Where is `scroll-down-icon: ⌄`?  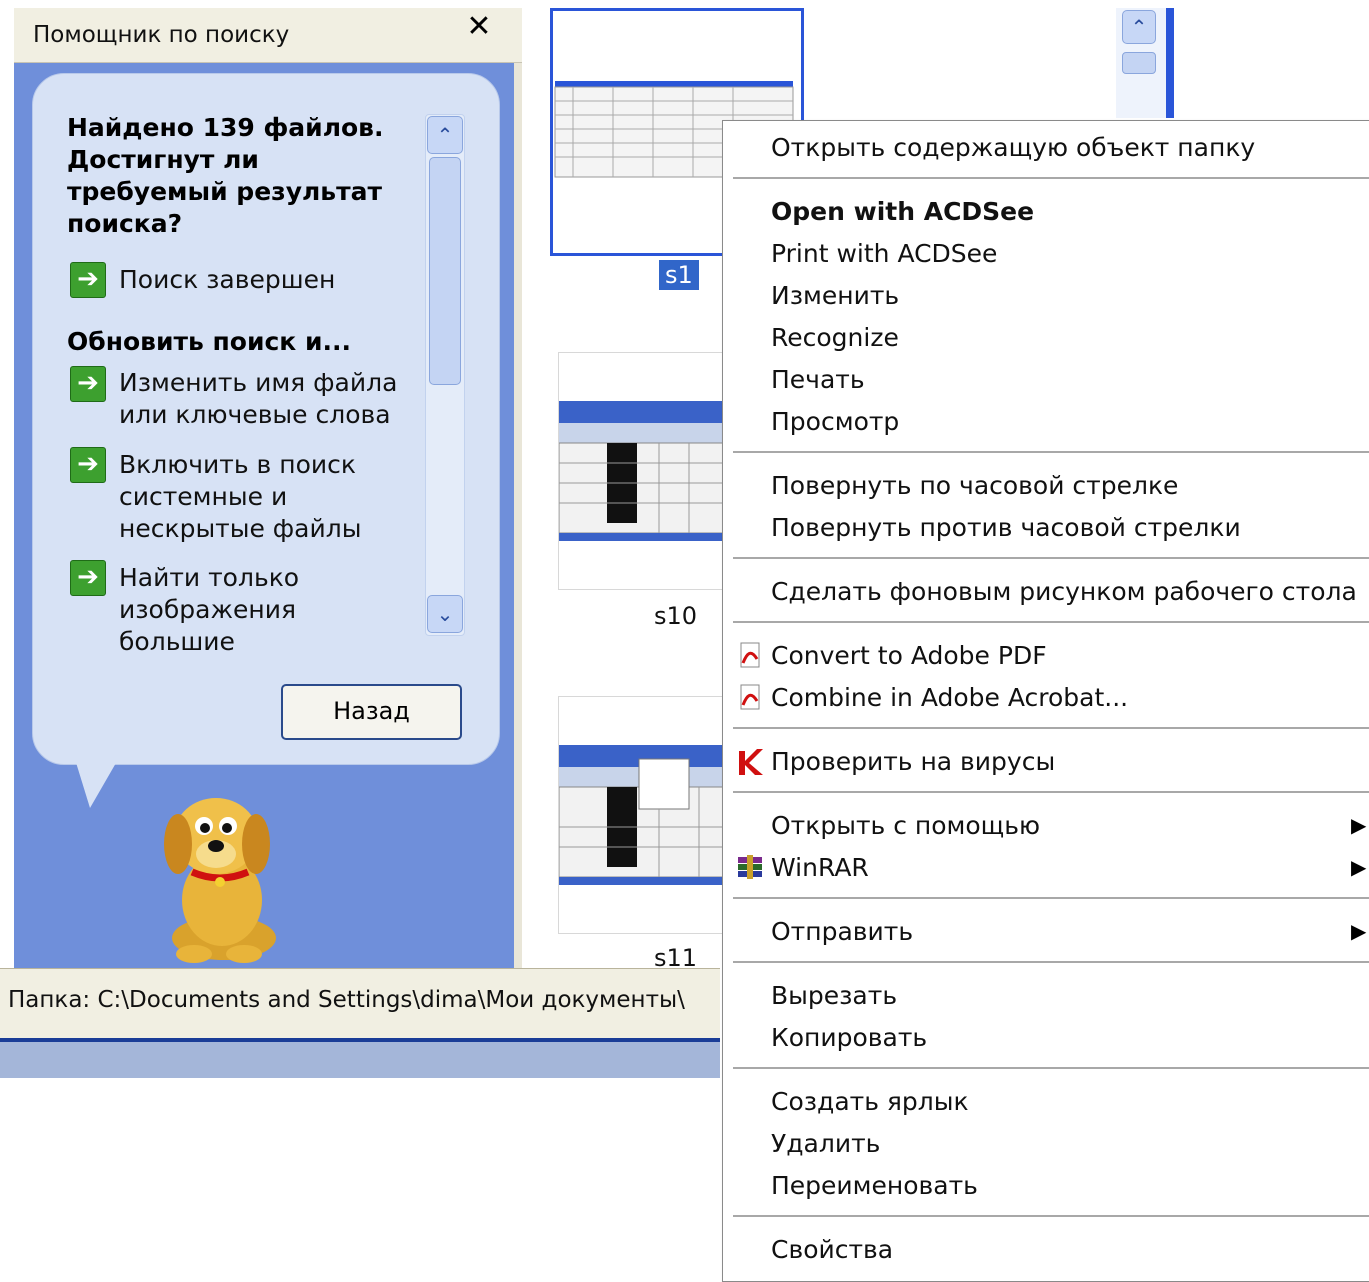 scroll-down-icon: ⌄ is located at coordinates (445, 614).